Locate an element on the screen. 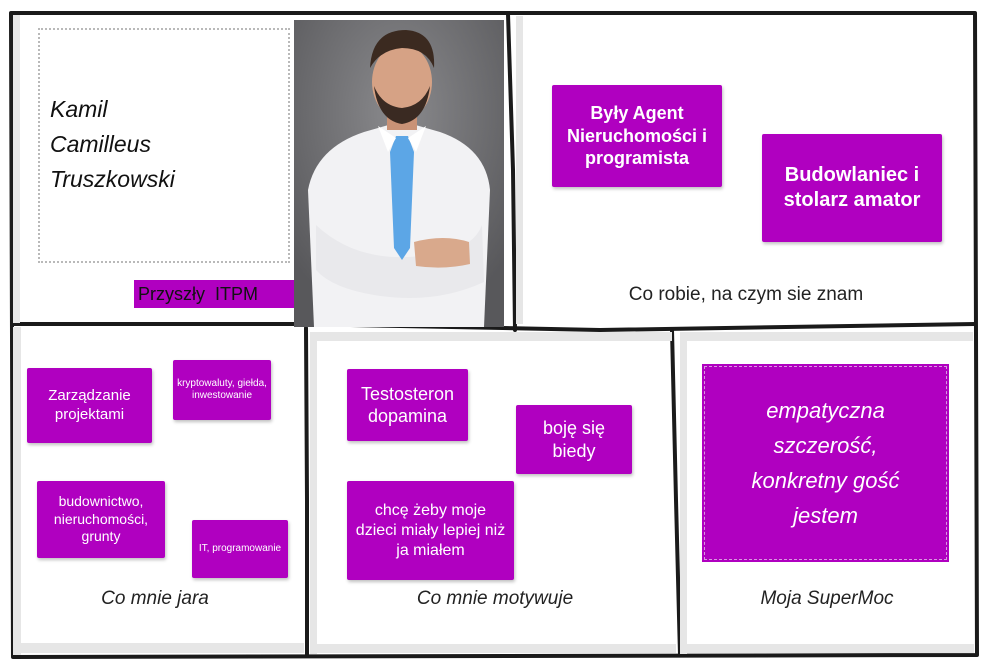 This screenshot has width=991, height=664. sticky-note-project-management: Zarządzanie projektami is located at coordinates (89, 405).